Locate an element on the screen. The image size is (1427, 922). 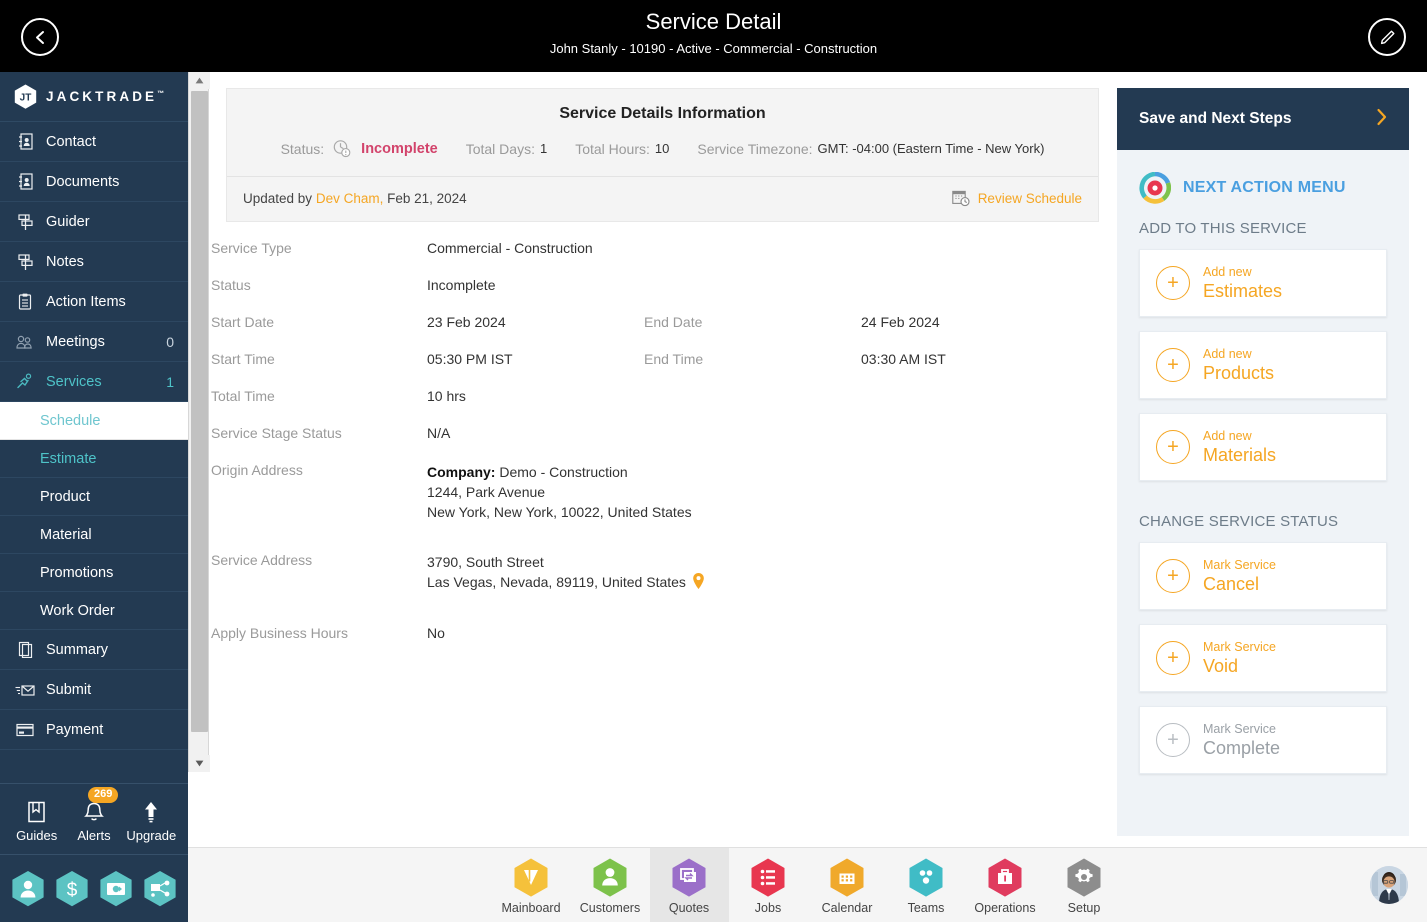
mark-service-void-card: + Mark Service Void is located at coordinates (1263, 658).